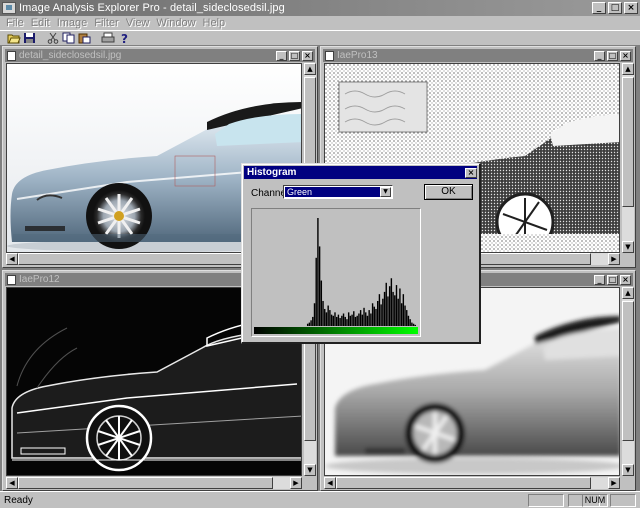 This screenshot has height=508, width=640. I want to click on window-titlebar: IaePro13 _ □ ×, so click(478, 55).